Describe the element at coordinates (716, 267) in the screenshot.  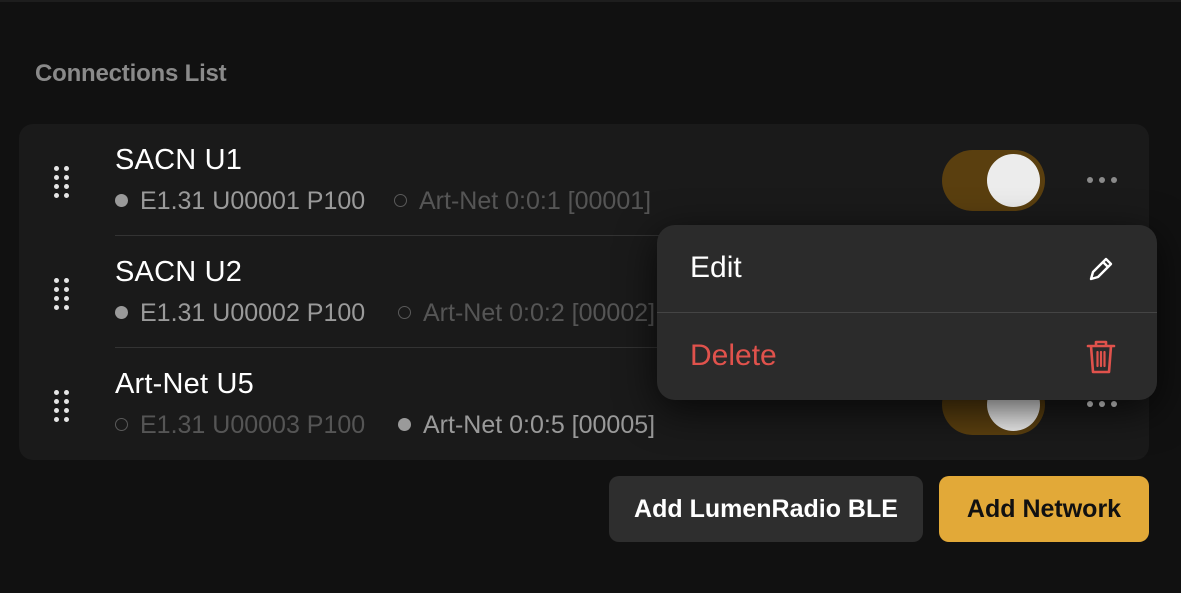
I see `edit-label: Edit` at that location.